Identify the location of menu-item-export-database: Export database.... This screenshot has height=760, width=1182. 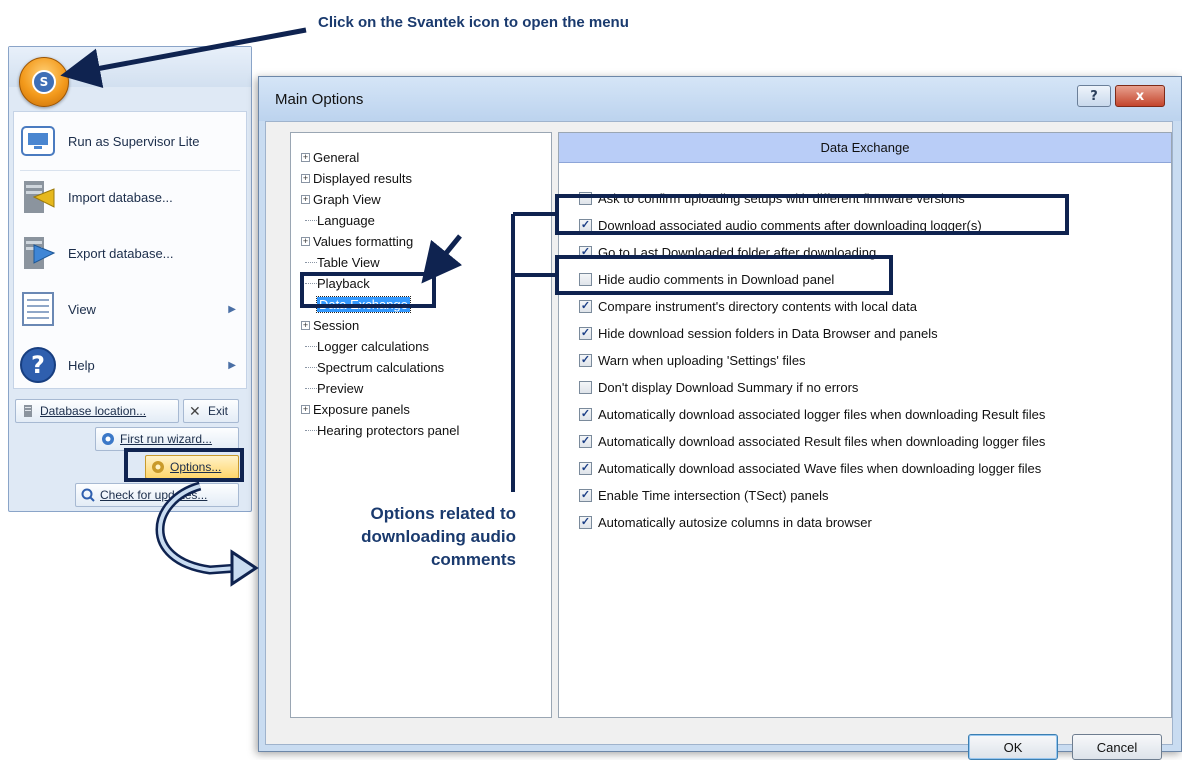
(131, 253).